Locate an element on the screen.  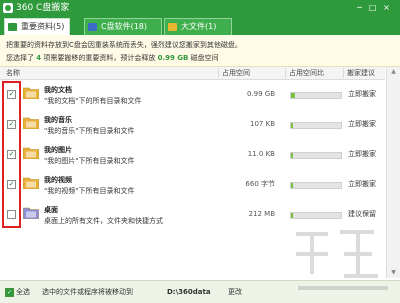
tab-label: 大文件(1) is located at coordinates (199, 26).